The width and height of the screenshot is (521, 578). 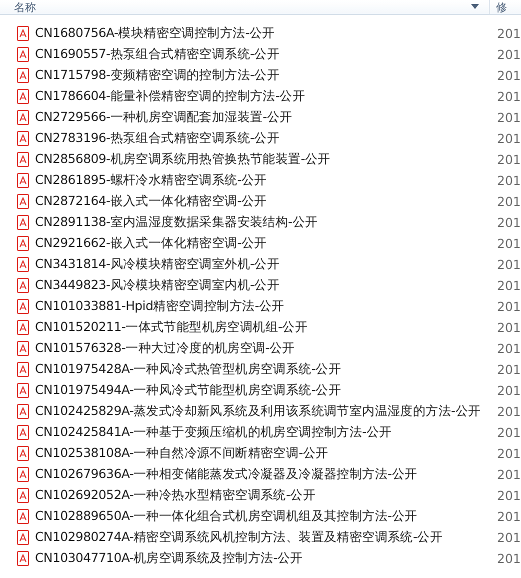 I want to click on file-name: CN102980274A-精密空调系统风机控制方法、装置及精密空调系统-公开, so click(x=239, y=537).